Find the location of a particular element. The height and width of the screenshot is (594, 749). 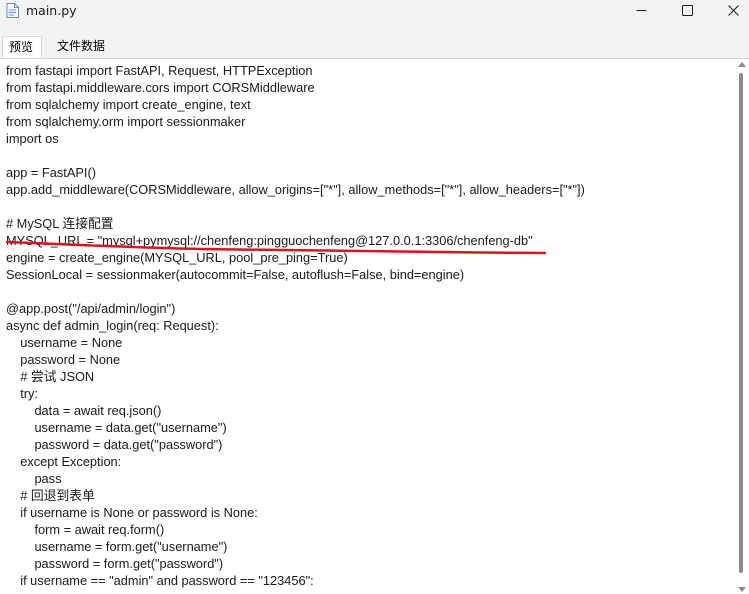

vertical-scrollbar is located at coordinates (741, 326).